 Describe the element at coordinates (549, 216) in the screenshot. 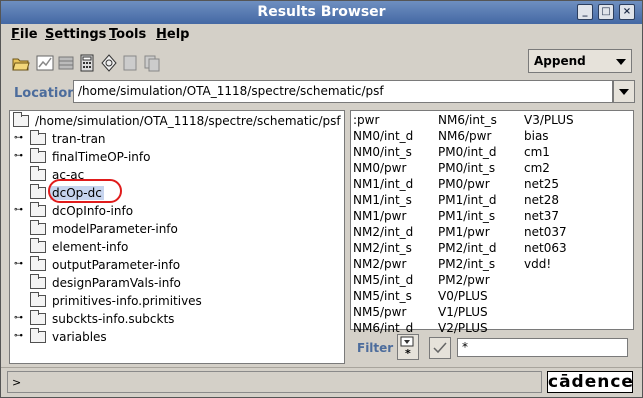

I see `result-item: net37` at that location.